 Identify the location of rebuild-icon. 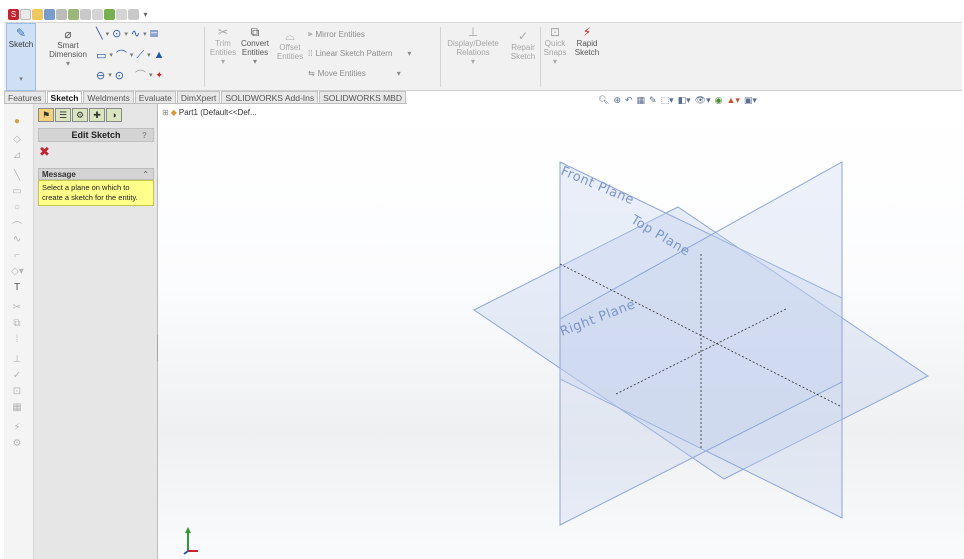
(109, 14).